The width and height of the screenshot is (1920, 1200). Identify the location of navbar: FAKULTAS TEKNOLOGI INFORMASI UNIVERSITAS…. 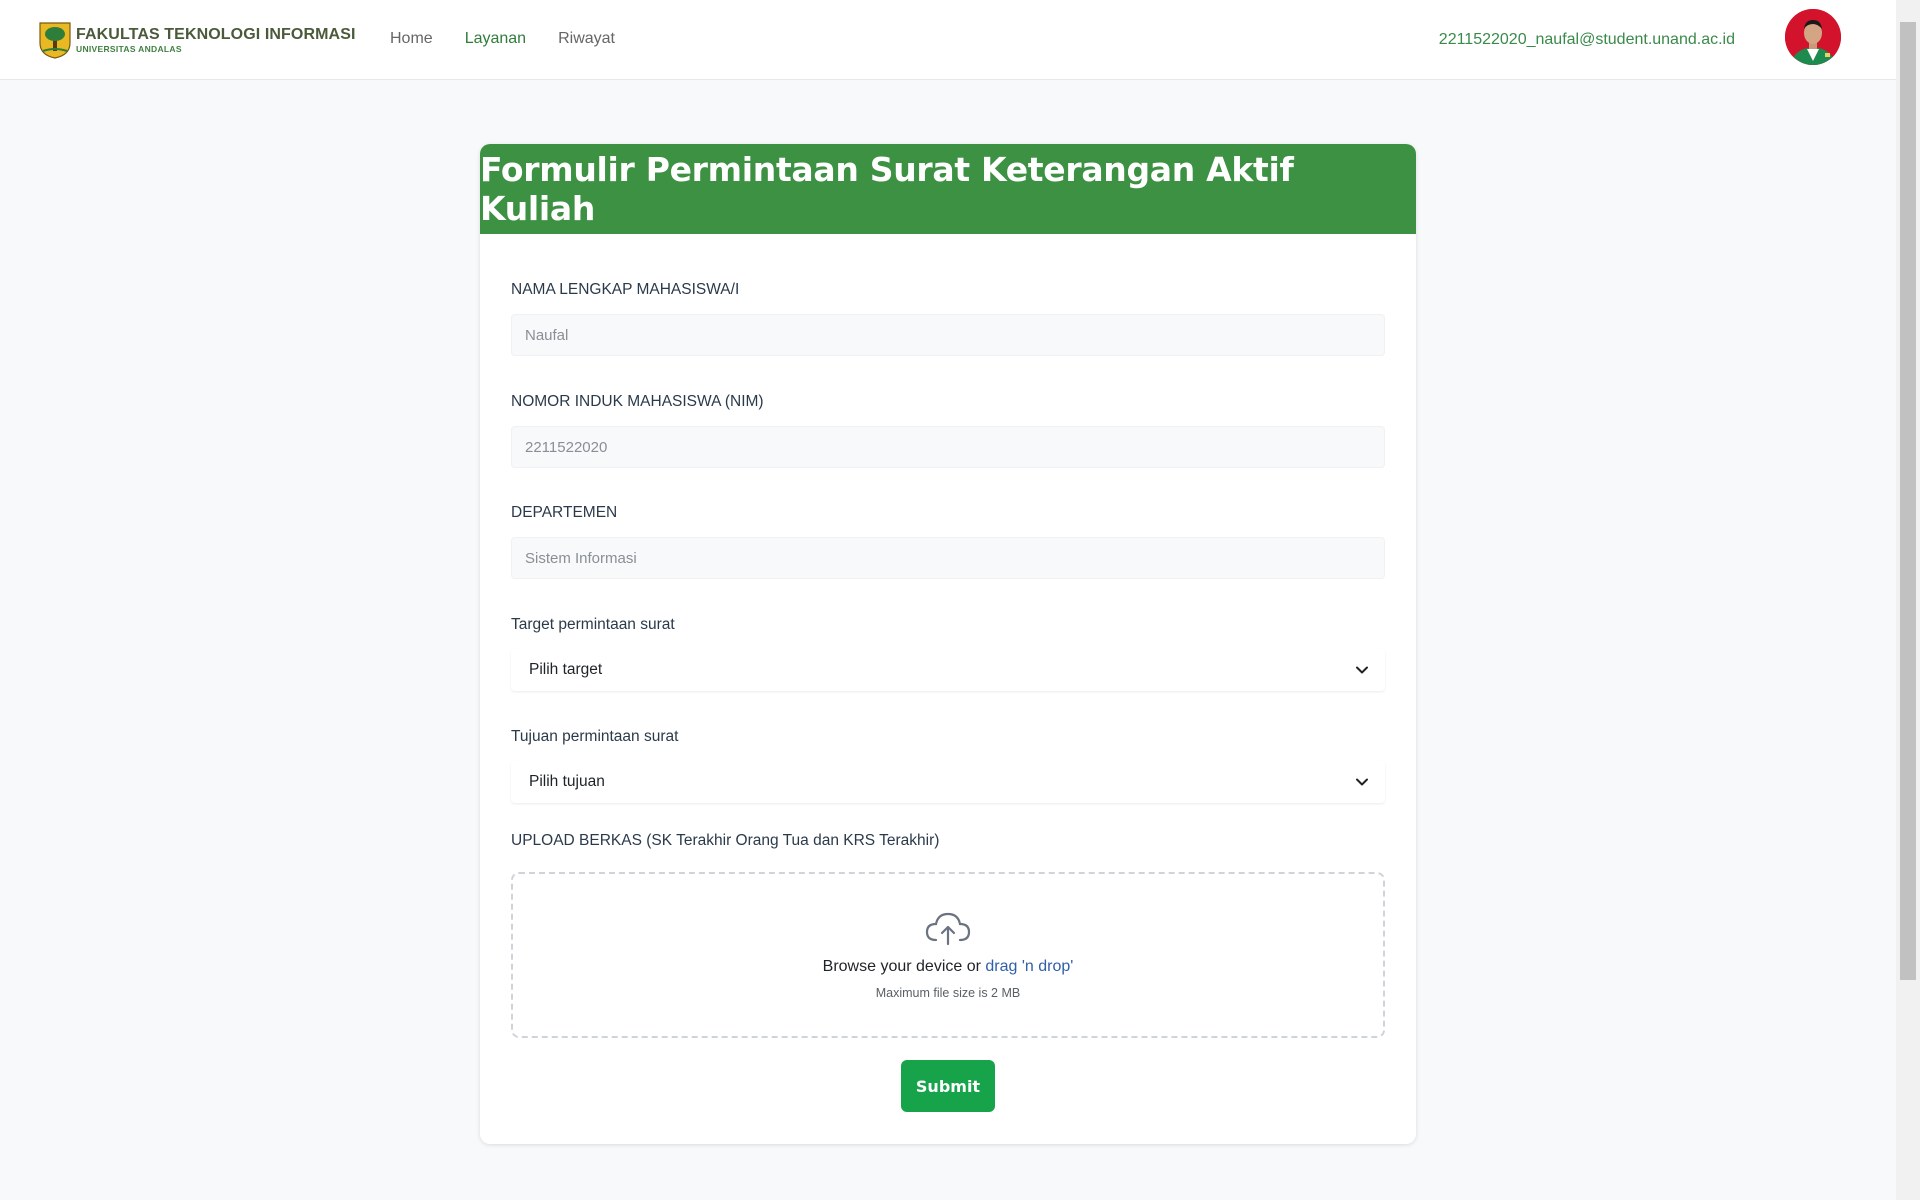
(948, 40).